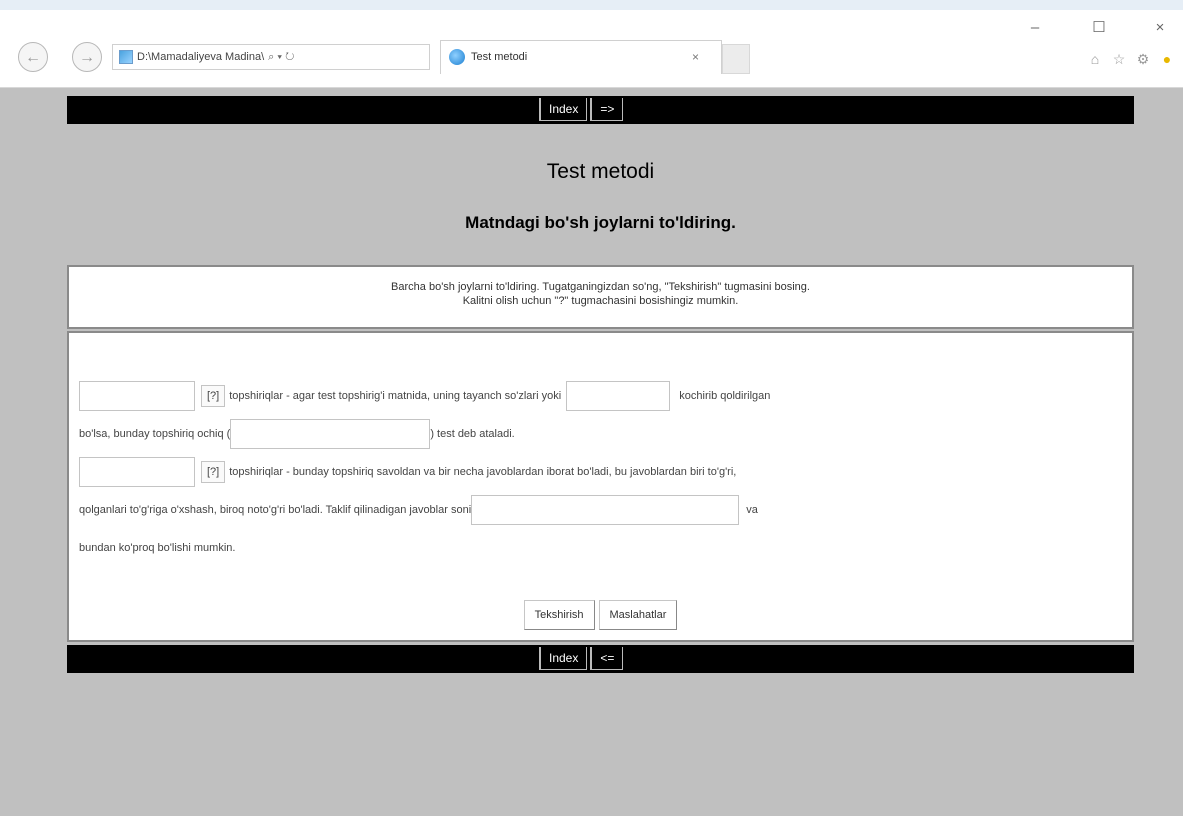  What do you see at coordinates (1160, 28) in the screenshot?
I see `close-window-icon: ×` at bounding box center [1160, 28].